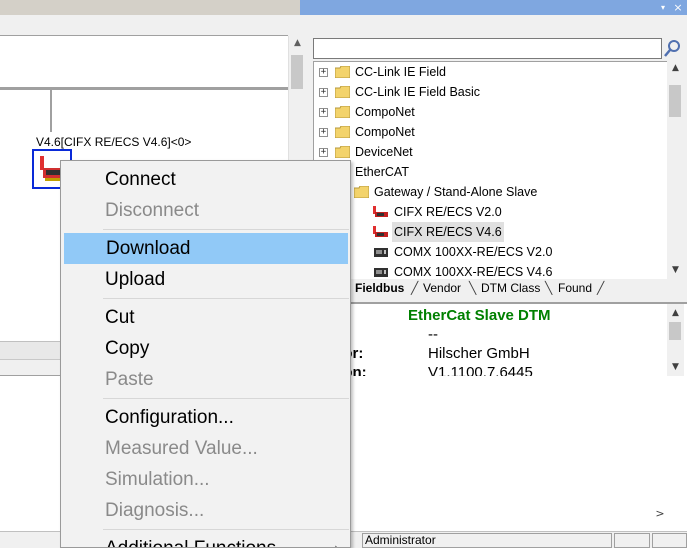  What do you see at coordinates (206, 317) in the screenshot?
I see `menu-item-cut: Cut` at bounding box center [206, 317].